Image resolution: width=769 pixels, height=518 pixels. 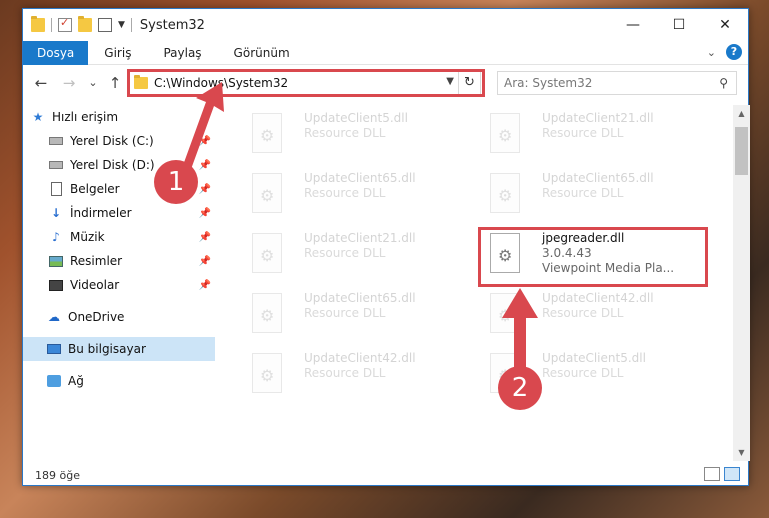 What do you see at coordinates (734, 52) in the screenshot?
I see `help-icon: ?` at bounding box center [734, 52].